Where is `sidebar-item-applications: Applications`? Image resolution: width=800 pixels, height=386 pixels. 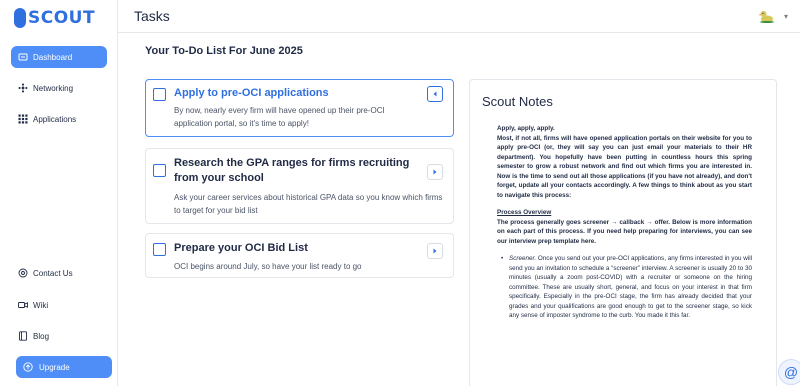
sidebar-item-applications: Applications is located at coordinates (59, 119).